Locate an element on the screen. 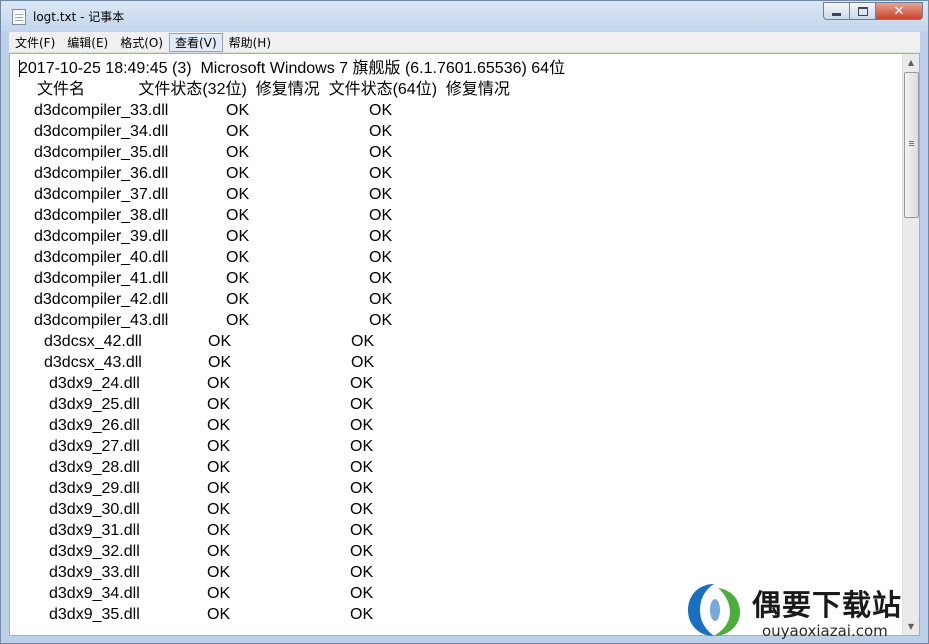 The height and width of the screenshot is (644, 929). row-file-name: d3dx9_32.dll is located at coordinates (94, 551).